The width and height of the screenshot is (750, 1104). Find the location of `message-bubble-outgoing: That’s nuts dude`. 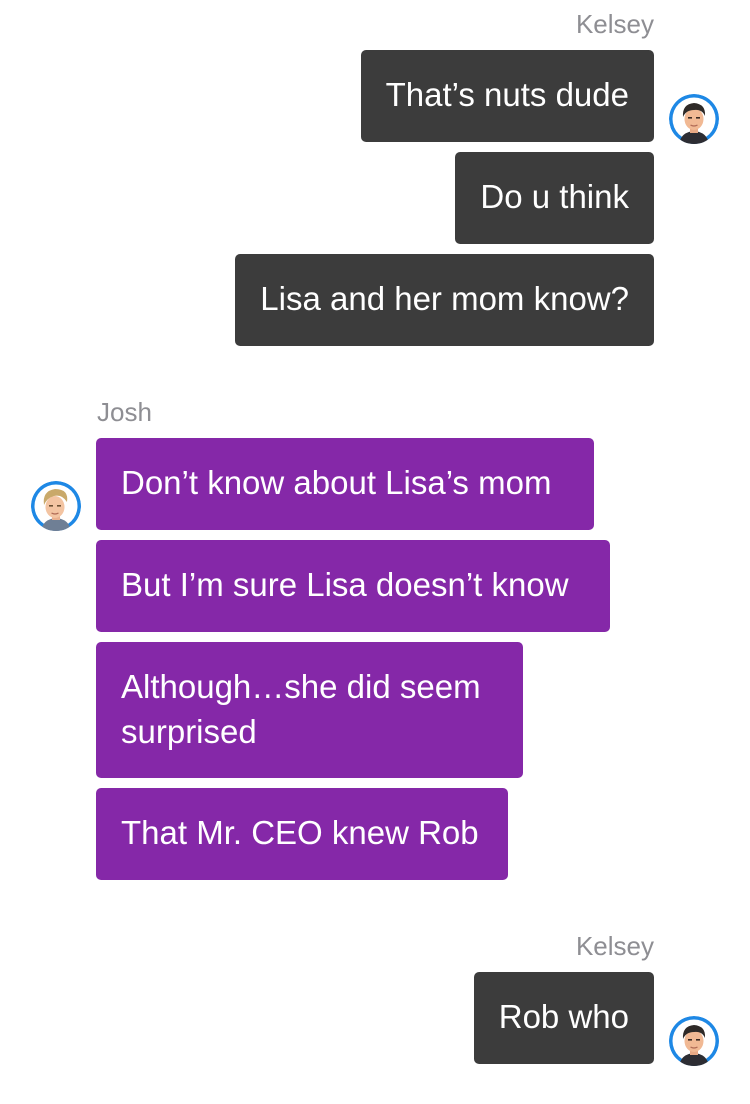

message-bubble-outgoing: That’s nuts dude is located at coordinates (507, 96).